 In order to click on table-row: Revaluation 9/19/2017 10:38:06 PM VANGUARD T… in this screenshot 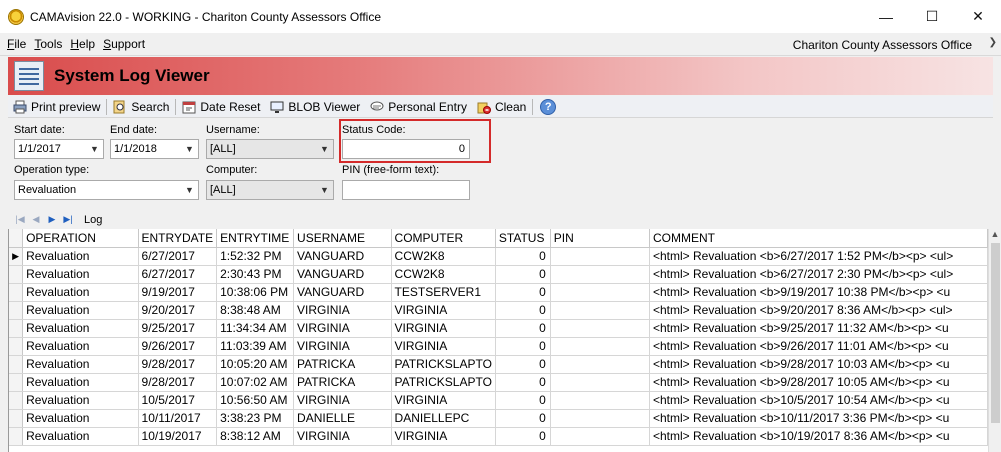, I will do `click(498, 292)`.